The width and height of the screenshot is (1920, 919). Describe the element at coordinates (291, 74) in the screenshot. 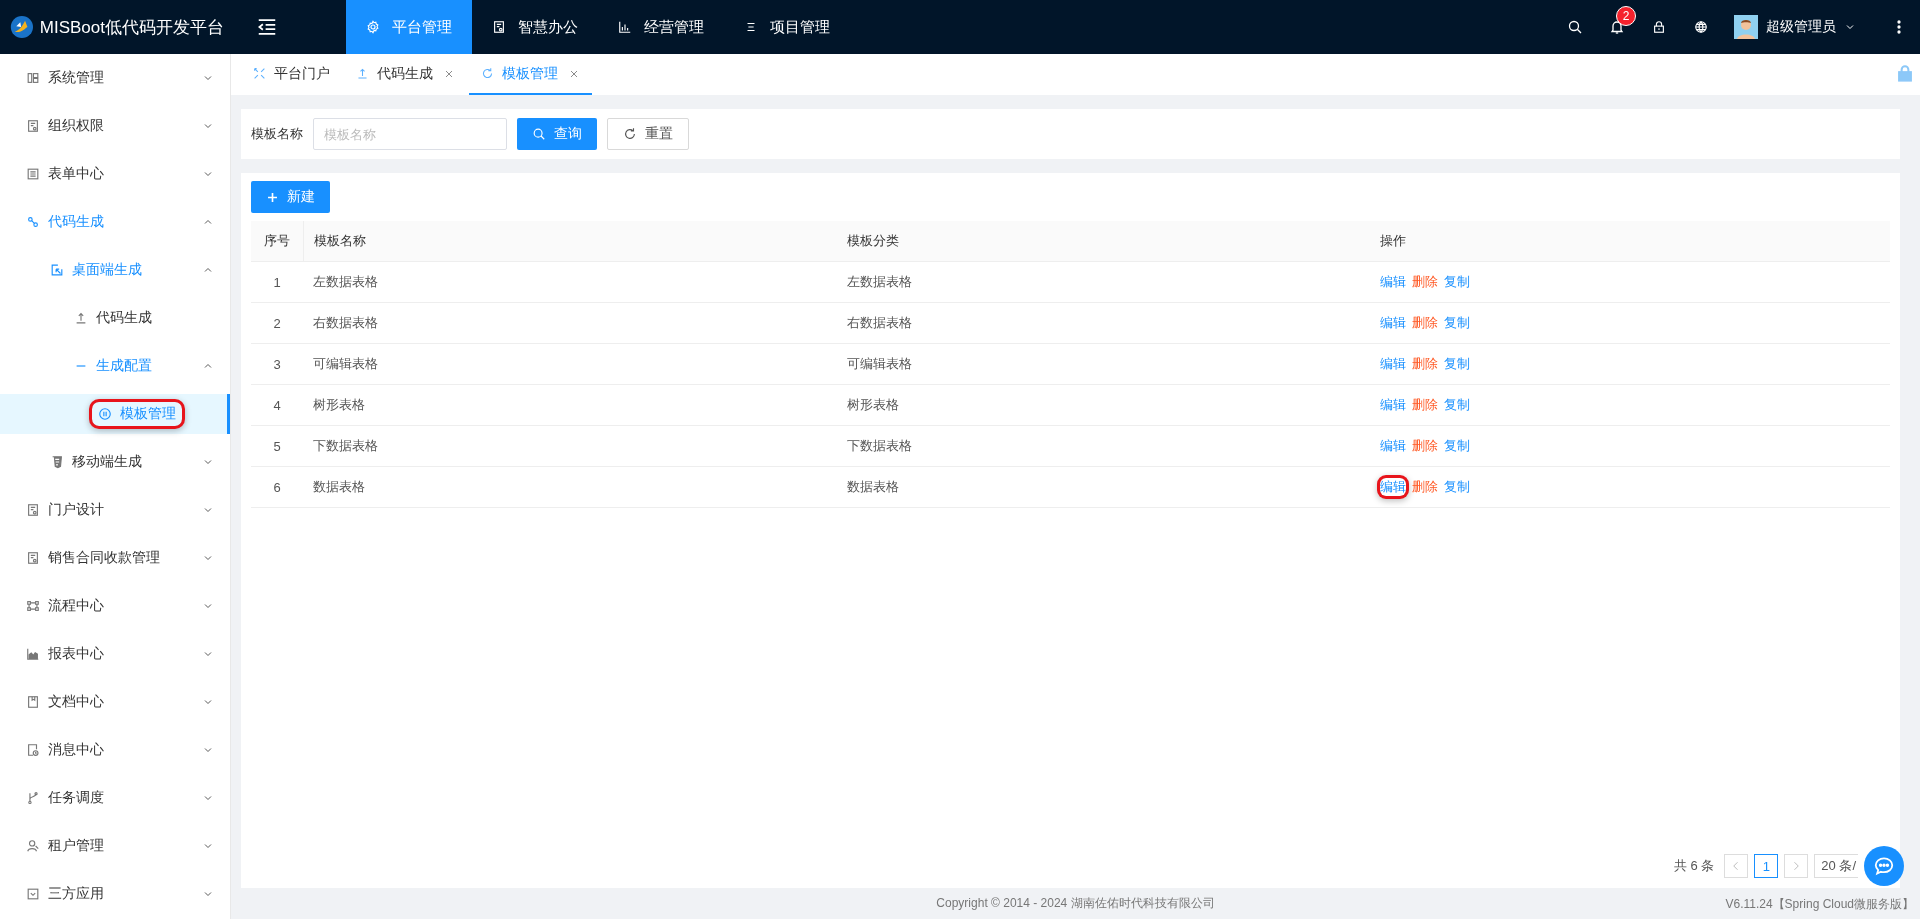

I see `page-tab: 平台门户` at that location.